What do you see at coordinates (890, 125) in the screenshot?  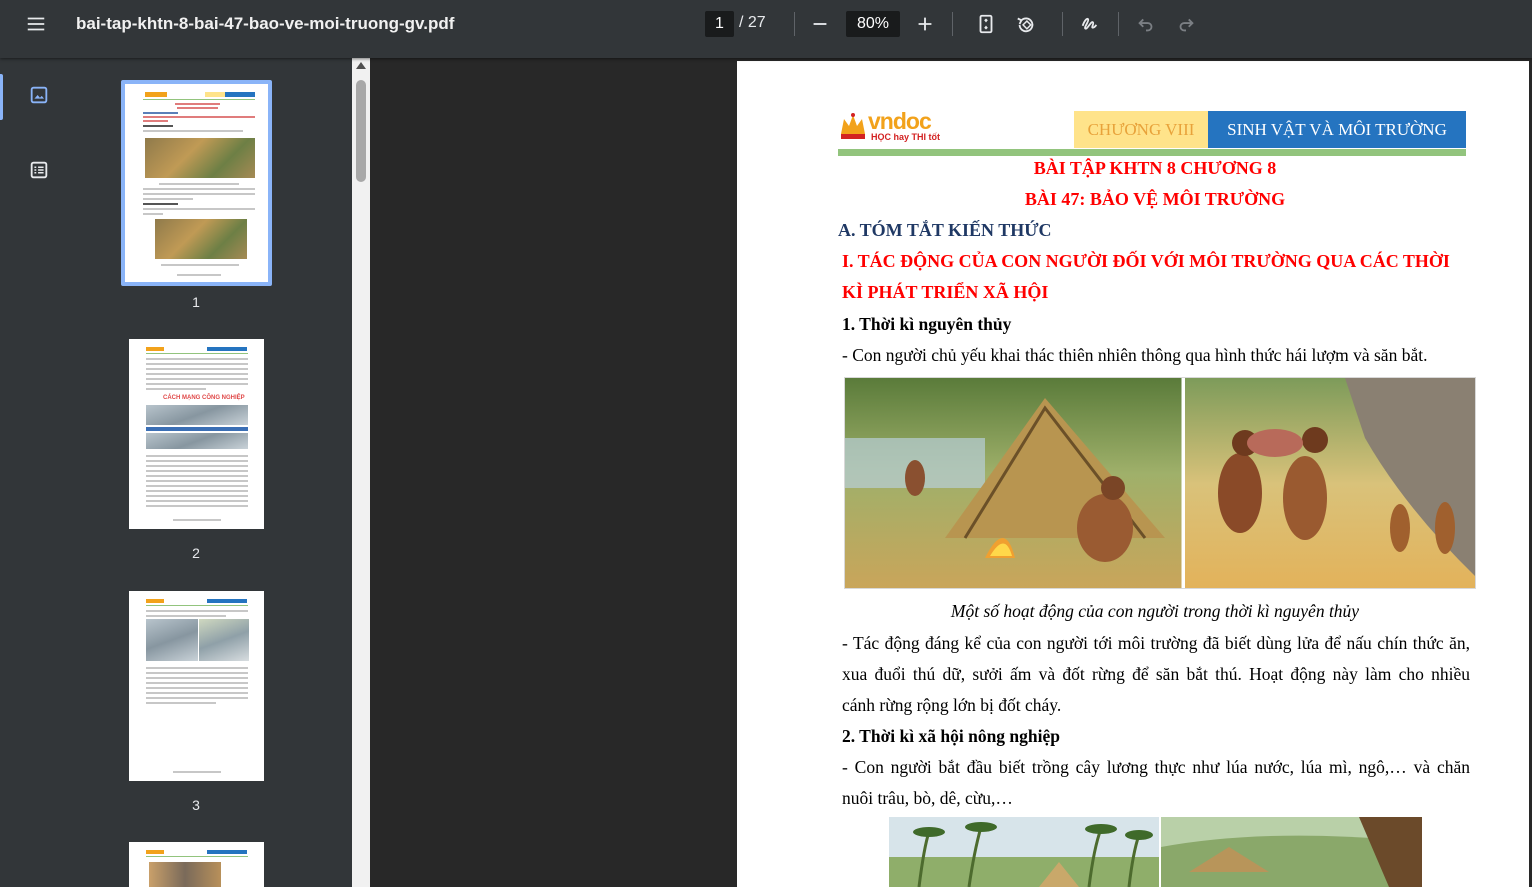 I see `vndoc-logo: vndoc HỌC hay THI tốt` at bounding box center [890, 125].